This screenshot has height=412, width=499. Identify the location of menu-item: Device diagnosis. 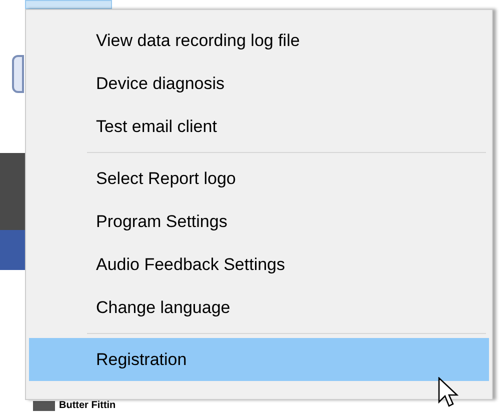
(259, 83).